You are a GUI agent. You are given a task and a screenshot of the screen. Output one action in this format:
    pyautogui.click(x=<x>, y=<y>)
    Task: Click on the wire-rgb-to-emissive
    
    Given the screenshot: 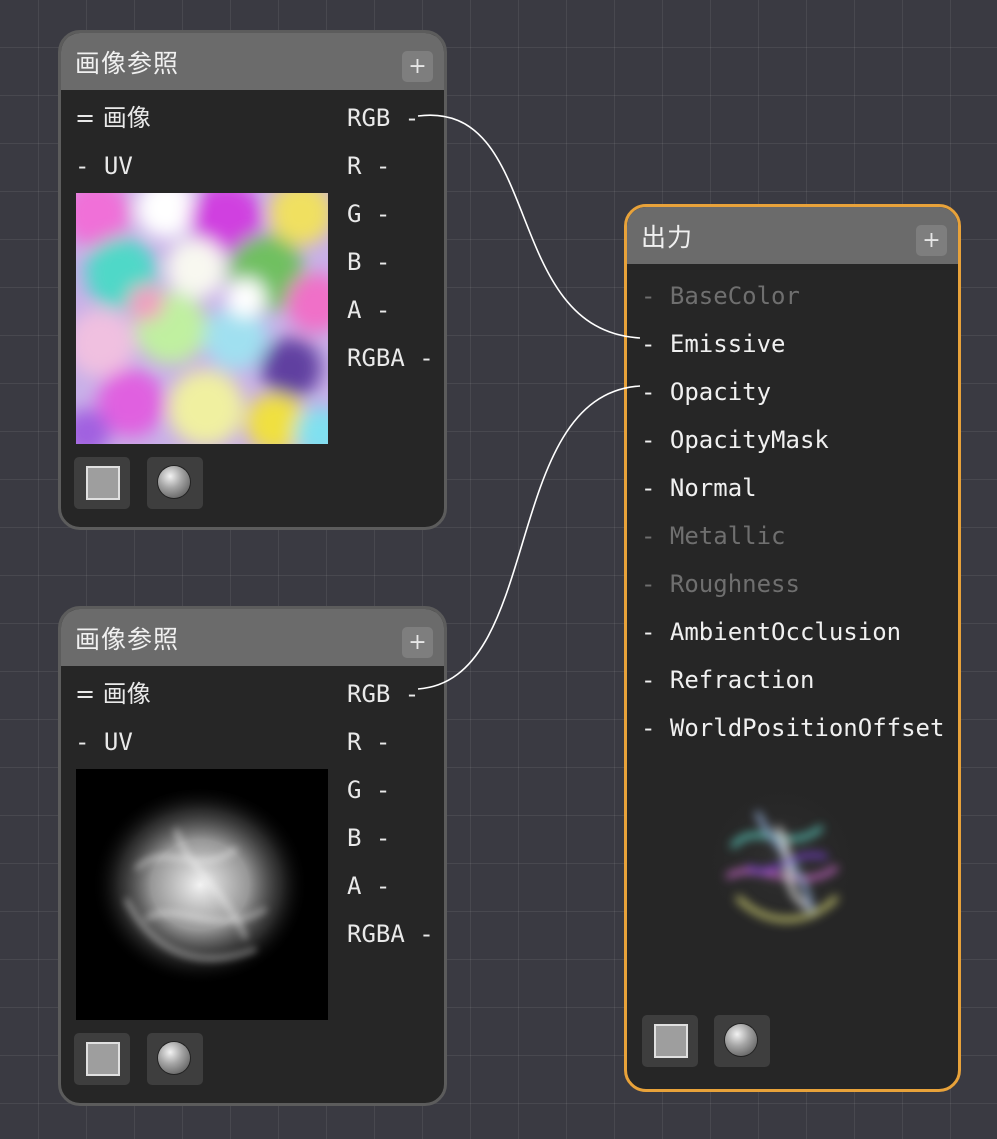 What is the action you would take?
    pyautogui.click(x=529, y=226)
    